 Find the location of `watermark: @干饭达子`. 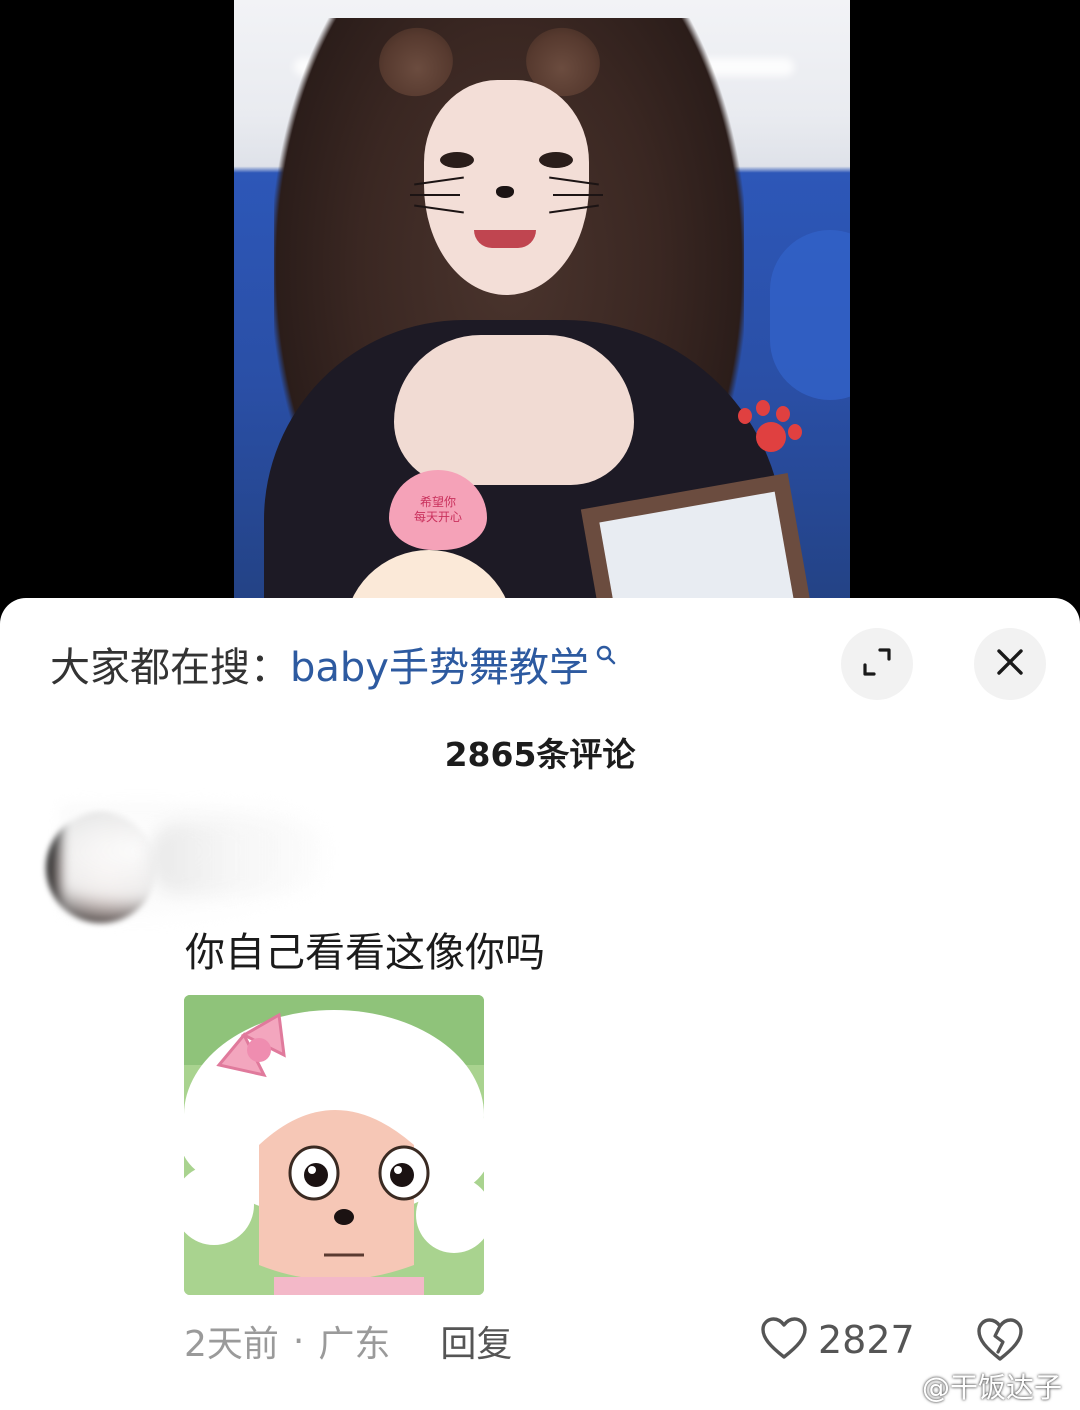

watermark: @干饭达子 is located at coordinates (972, 1386).